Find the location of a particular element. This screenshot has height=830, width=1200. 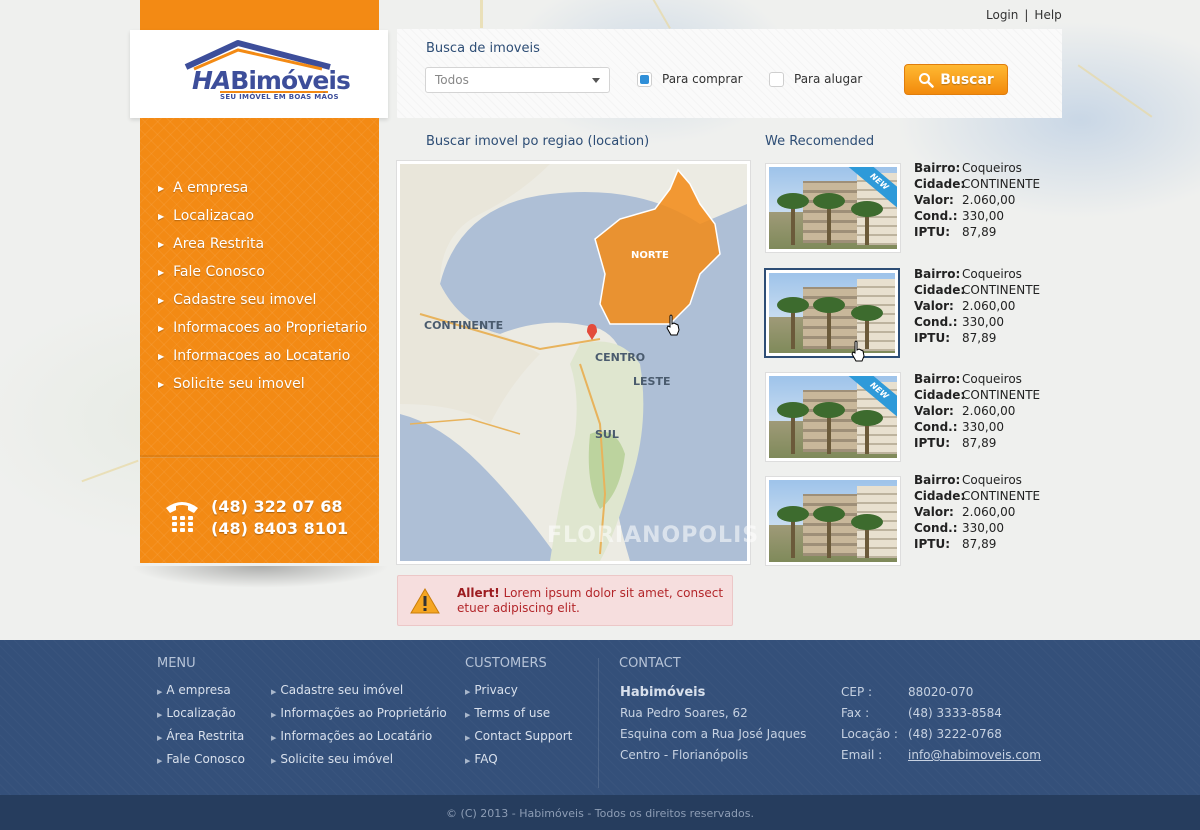

footer-link: ▶ A empresa is located at coordinates (201, 691).